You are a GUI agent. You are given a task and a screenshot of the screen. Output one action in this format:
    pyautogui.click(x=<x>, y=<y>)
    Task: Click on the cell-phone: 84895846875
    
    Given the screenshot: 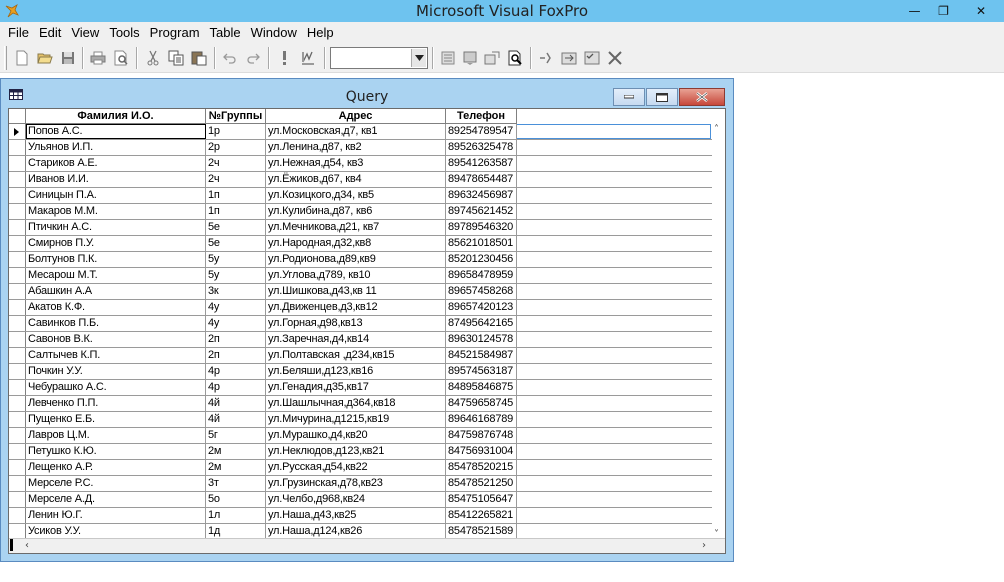 What is the action you would take?
    pyautogui.click(x=481, y=387)
    